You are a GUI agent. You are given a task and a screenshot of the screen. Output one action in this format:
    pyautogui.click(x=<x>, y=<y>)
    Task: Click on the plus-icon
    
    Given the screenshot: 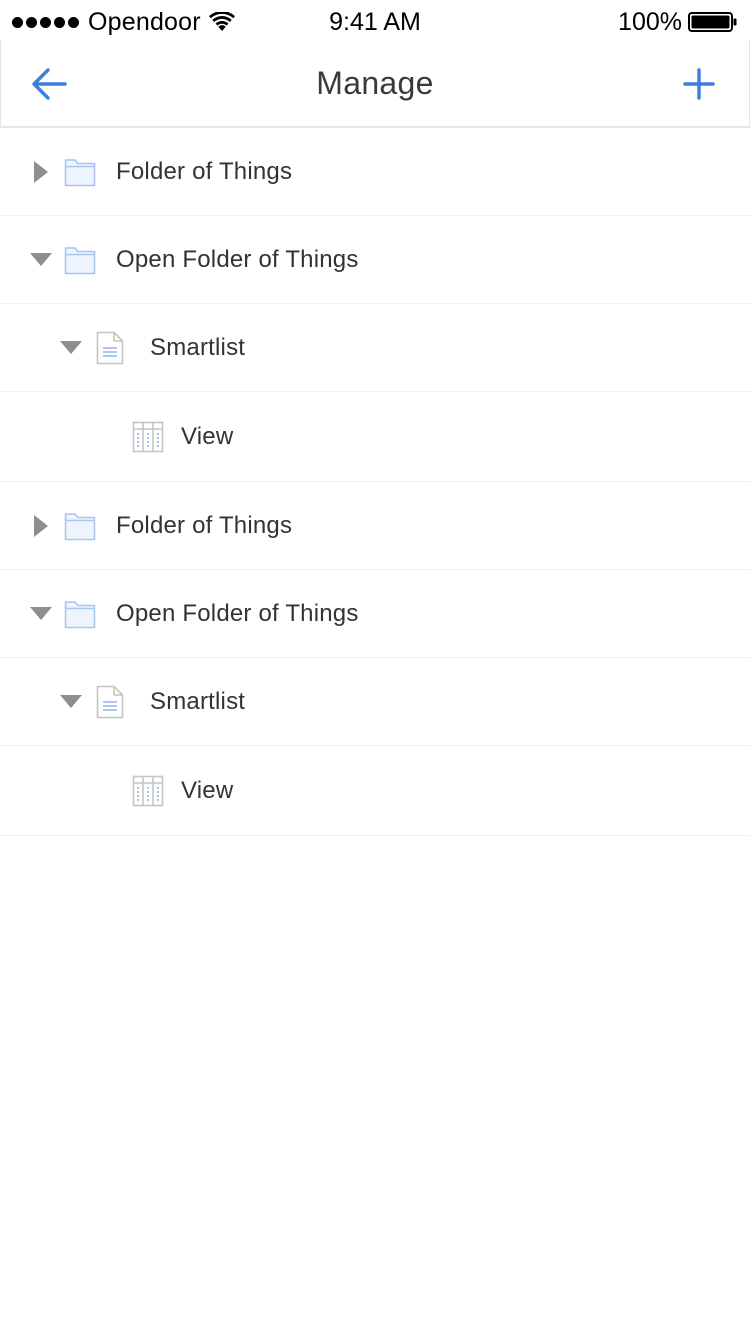 What is the action you would take?
    pyautogui.click(x=699, y=84)
    